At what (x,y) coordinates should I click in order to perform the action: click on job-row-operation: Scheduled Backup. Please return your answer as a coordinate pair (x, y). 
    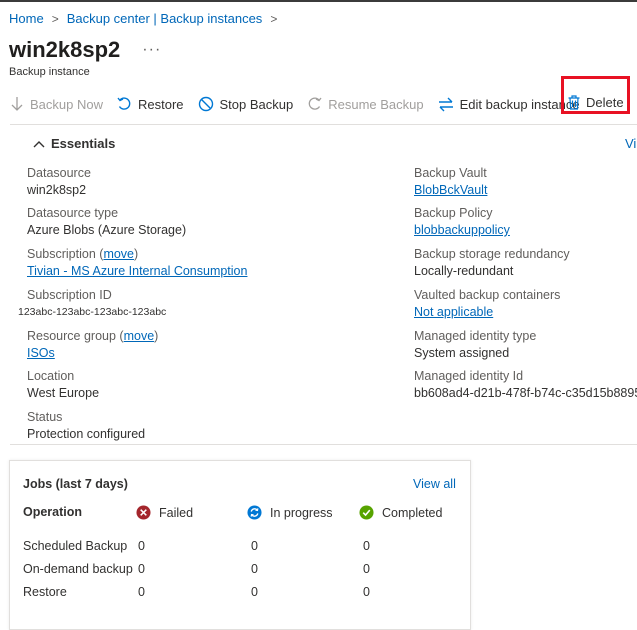
    Looking at the image, I should click on (75, 546).